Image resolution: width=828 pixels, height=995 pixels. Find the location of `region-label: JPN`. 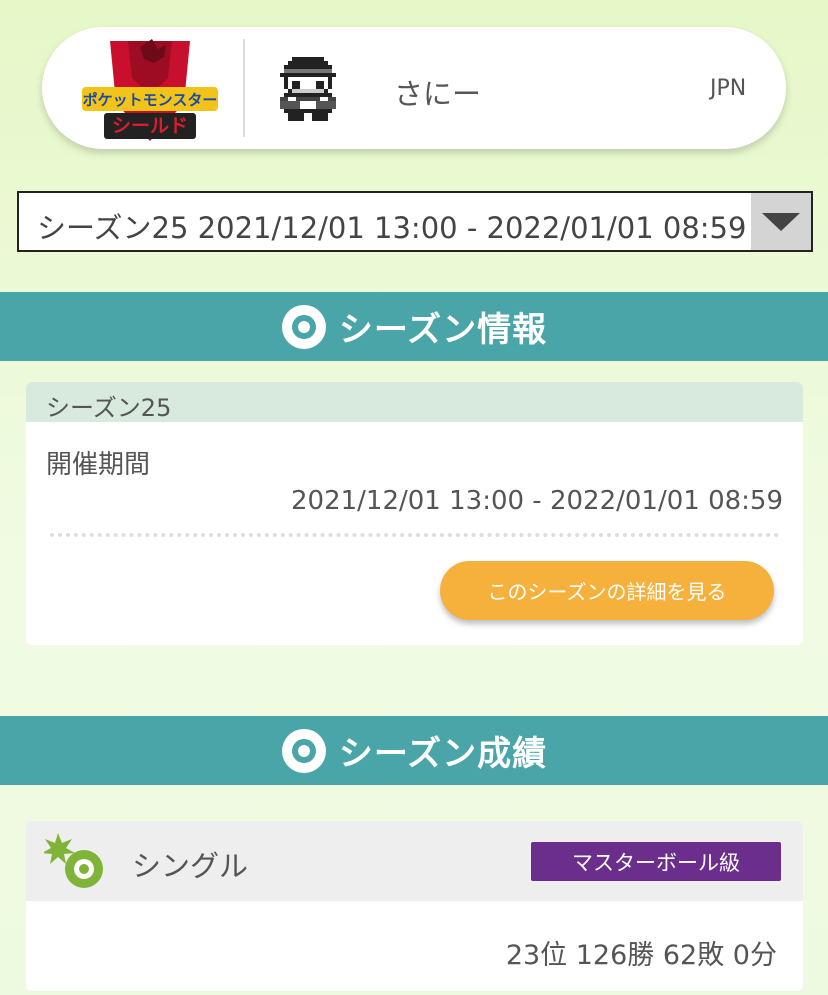

region-label: JPN is located at coordinates (728, 88).